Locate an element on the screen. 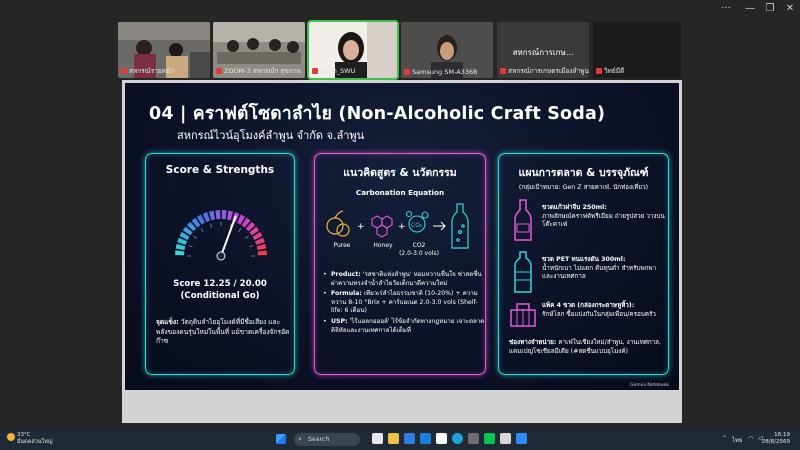 The width and height of the screenshot is (800, 450). window-titlebar: ··· — ❐ ✕ is located at coordinates (400, 9).